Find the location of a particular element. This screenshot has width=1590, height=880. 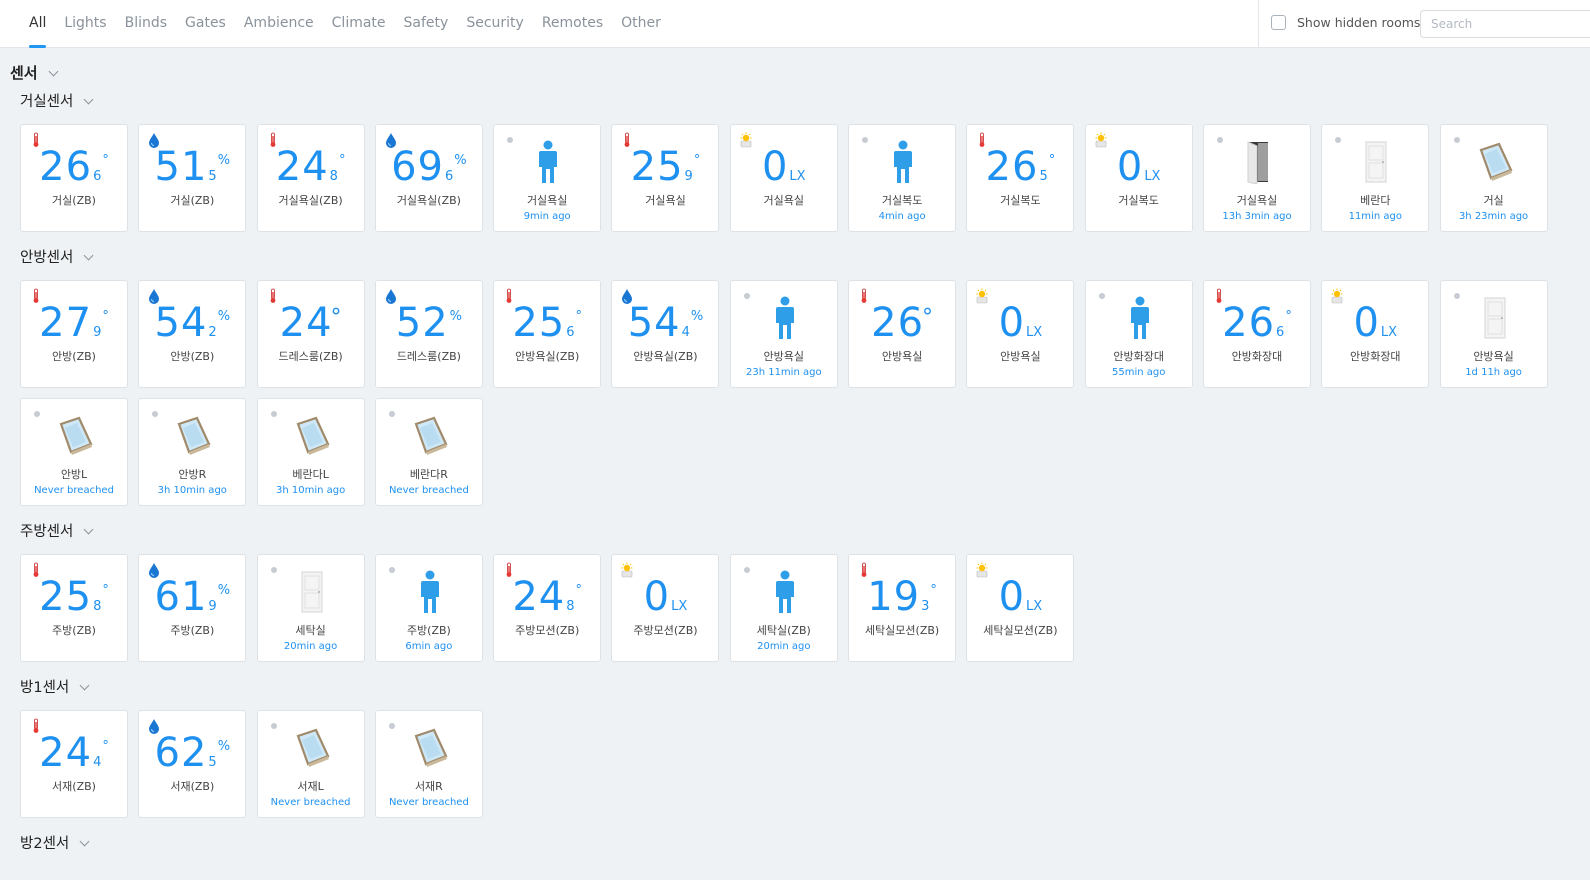

device-card: 265° 거실복도 is located at coordinates (1020, 178).